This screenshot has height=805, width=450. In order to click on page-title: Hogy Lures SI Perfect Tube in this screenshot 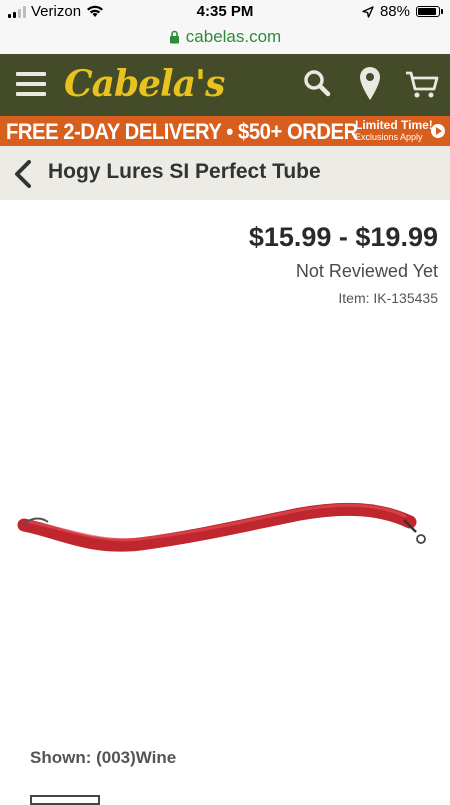, I will do `click(184, 171)`.